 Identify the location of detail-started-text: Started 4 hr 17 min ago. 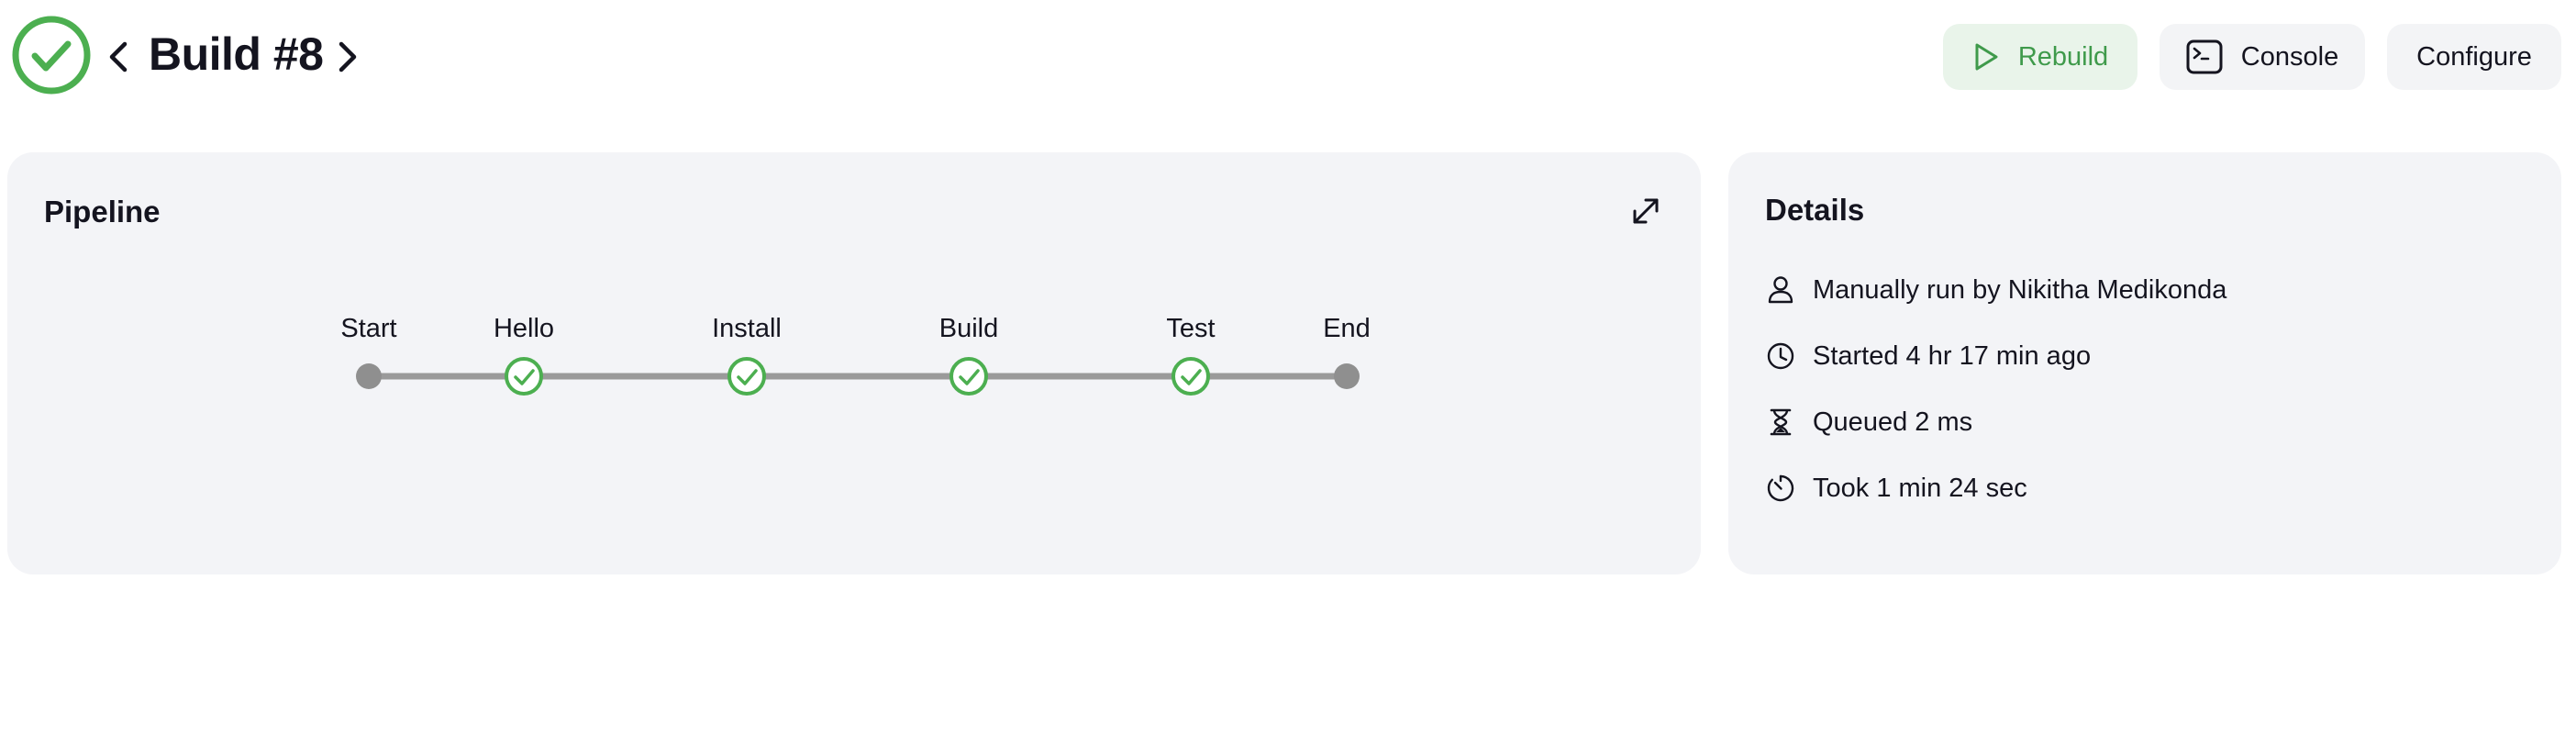
(1952, 356).